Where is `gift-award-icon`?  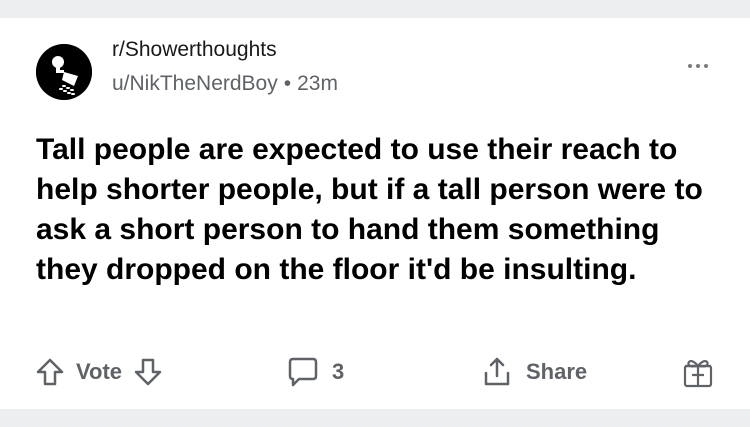 gift-award-icon is located at coordinates (698, 372).